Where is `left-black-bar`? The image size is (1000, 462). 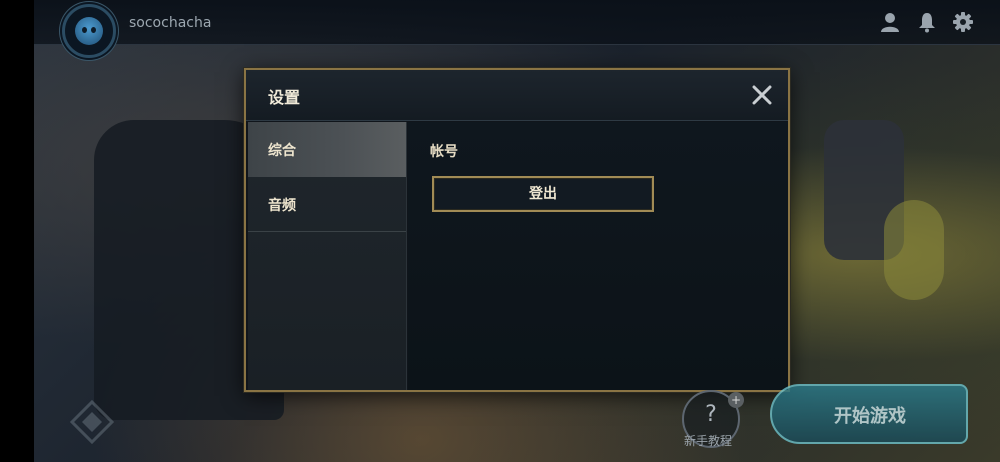 left-black-bar is located at coordinates (17, 231).